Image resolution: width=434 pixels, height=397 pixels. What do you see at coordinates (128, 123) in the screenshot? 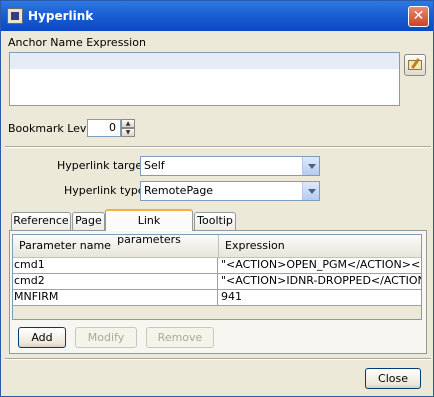
I see `spin-up-icon: ▲` at bounding box center [128, 123].